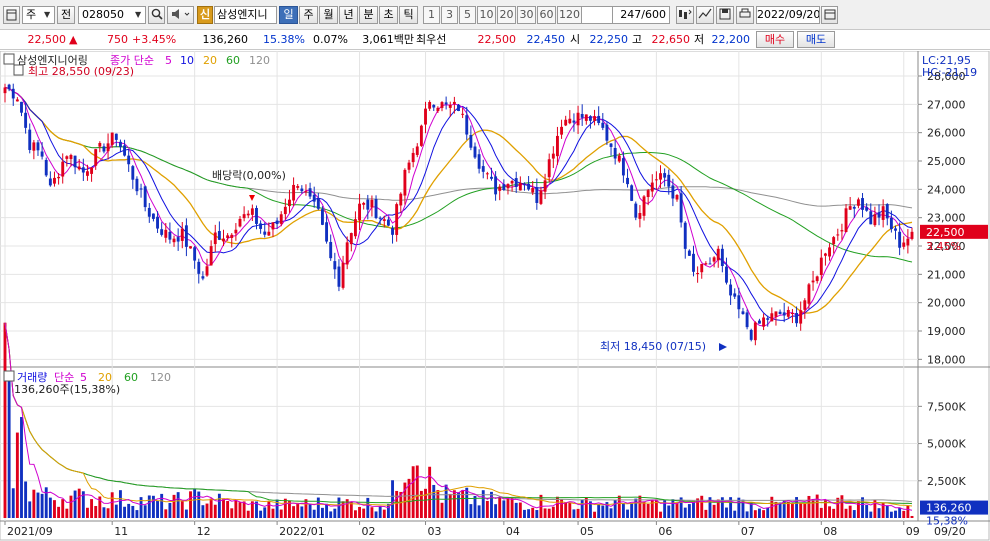 The width and height of the screenshot is (990, 541). Describe the element at coordinates (308, 15) in the screenshot. I see `period-button: 주` at that location.